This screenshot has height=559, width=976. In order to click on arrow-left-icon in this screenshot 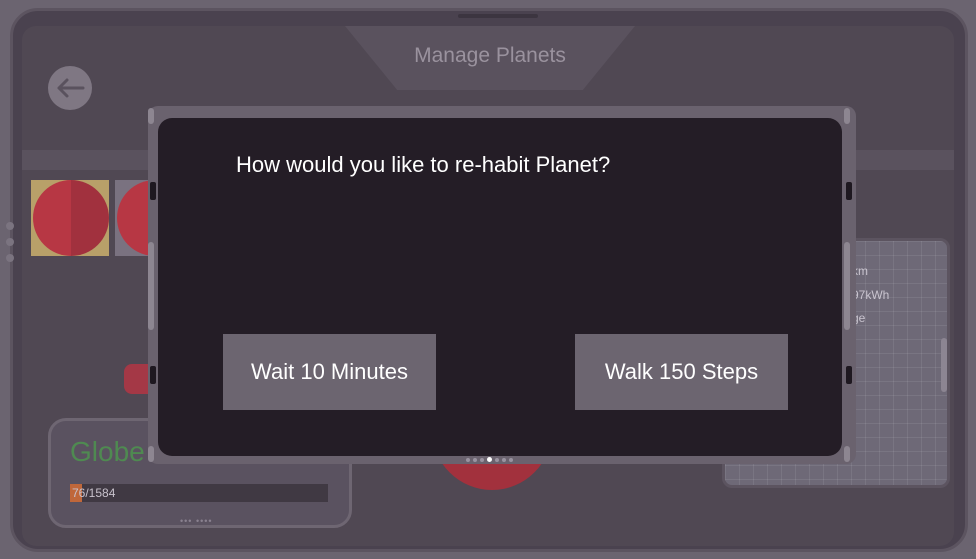, I will do `click(71, 88)`.